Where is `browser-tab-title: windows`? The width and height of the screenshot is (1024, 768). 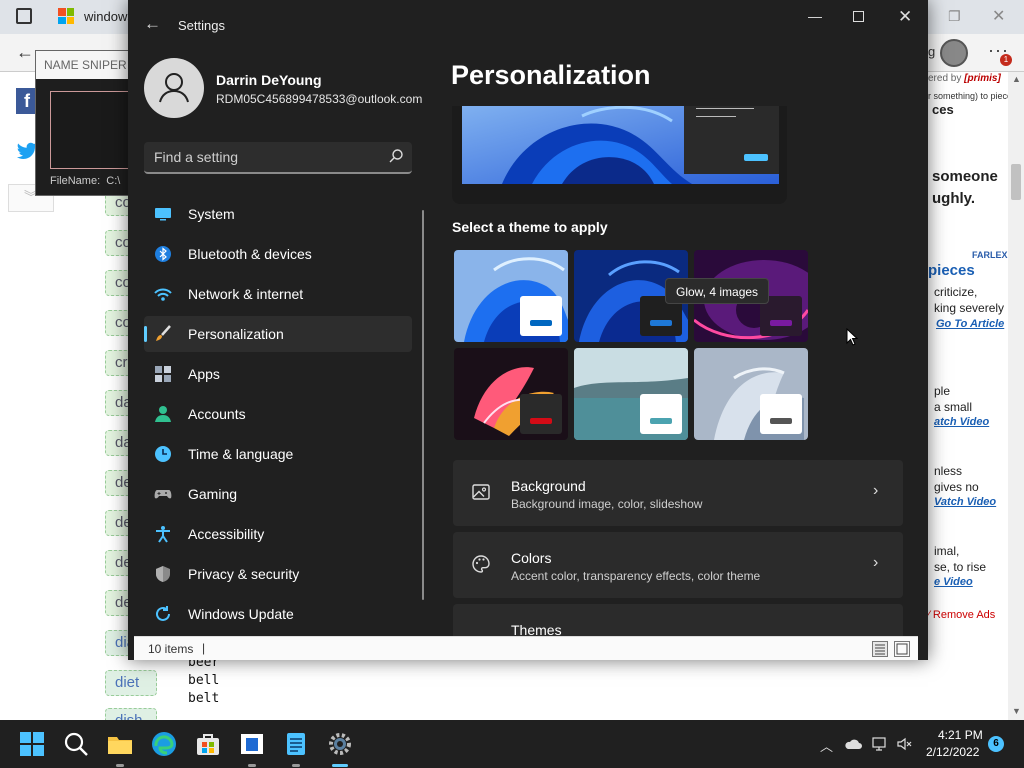 browser-tab-title: windows is located at coordinates (109, 16).